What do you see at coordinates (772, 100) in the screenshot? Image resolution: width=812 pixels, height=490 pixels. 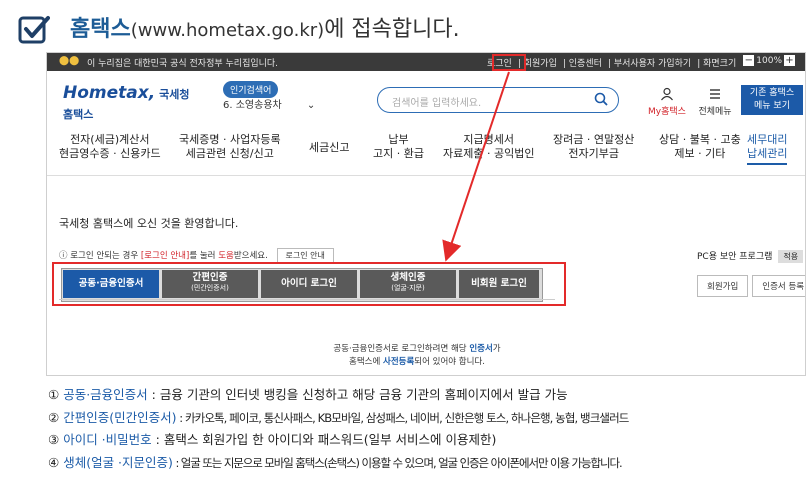 I see `old-hometax-button: 기존 홈택스 메뉴 보기` at bounding box center [772, 100].